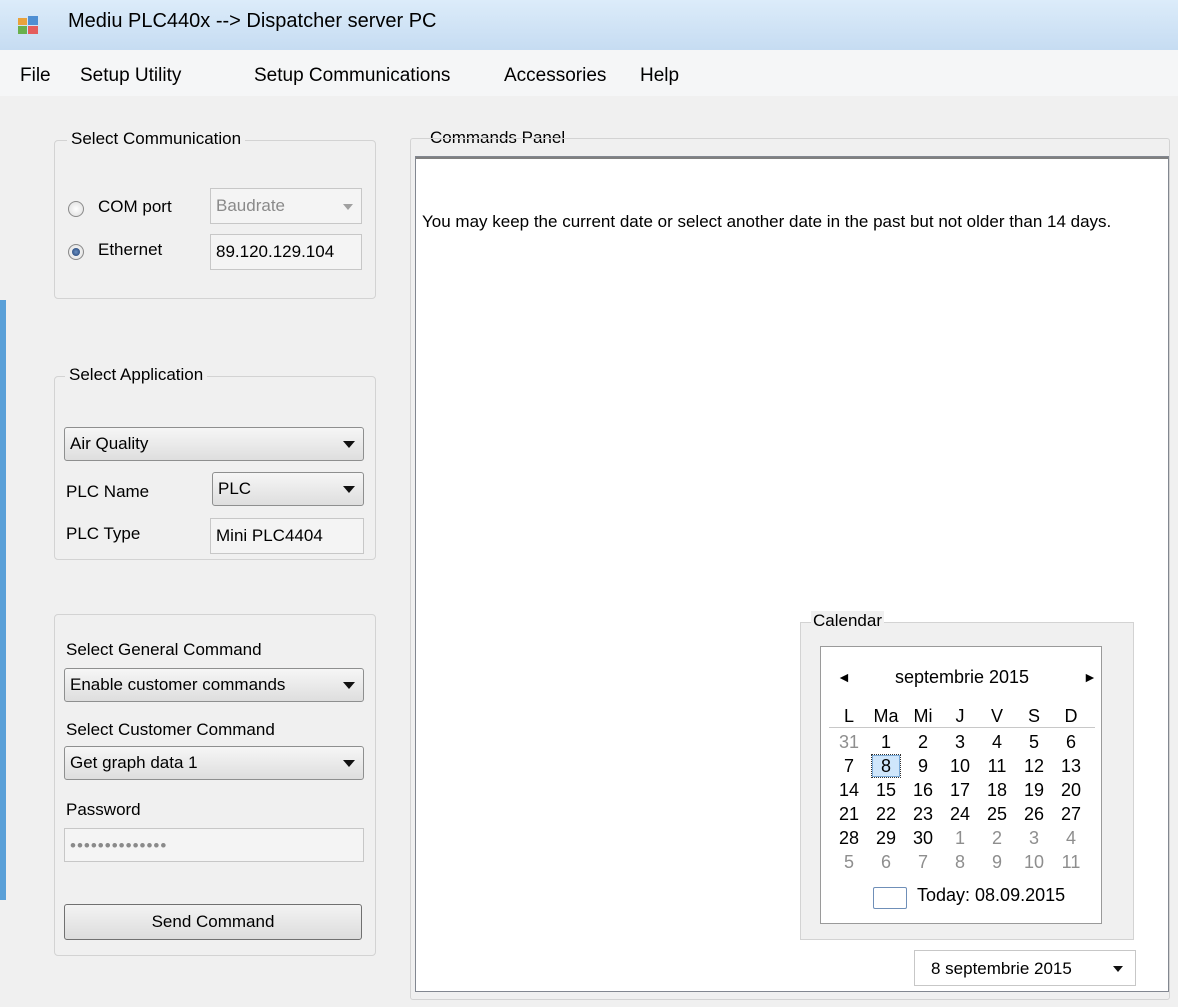  Describe the element at coordinates (28, 25) in the screenshot. I see `app-icon` at that location.